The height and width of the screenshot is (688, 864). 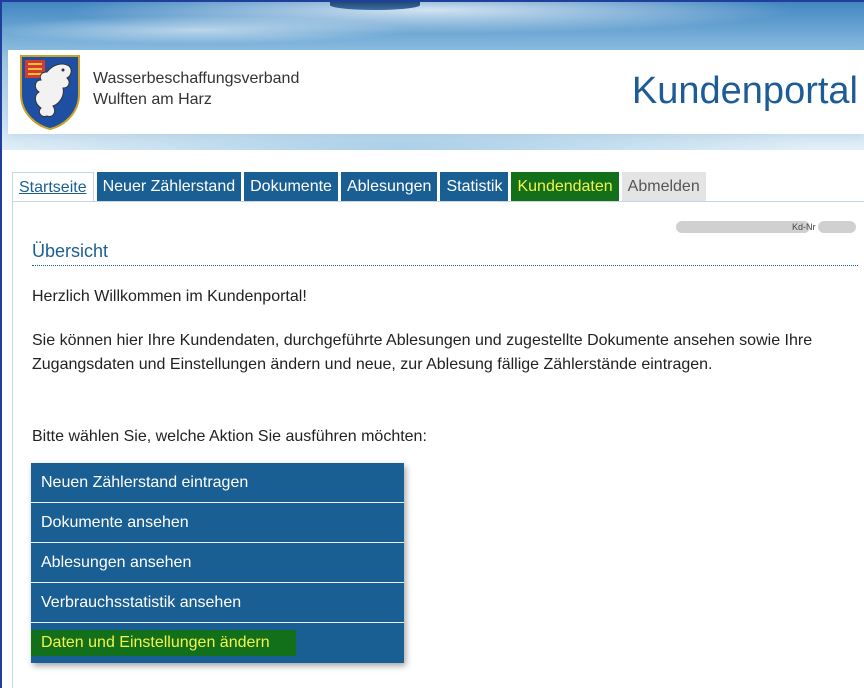 I want to click on tab-kundendaten: Kundendaten, so click(x=565, y=187).